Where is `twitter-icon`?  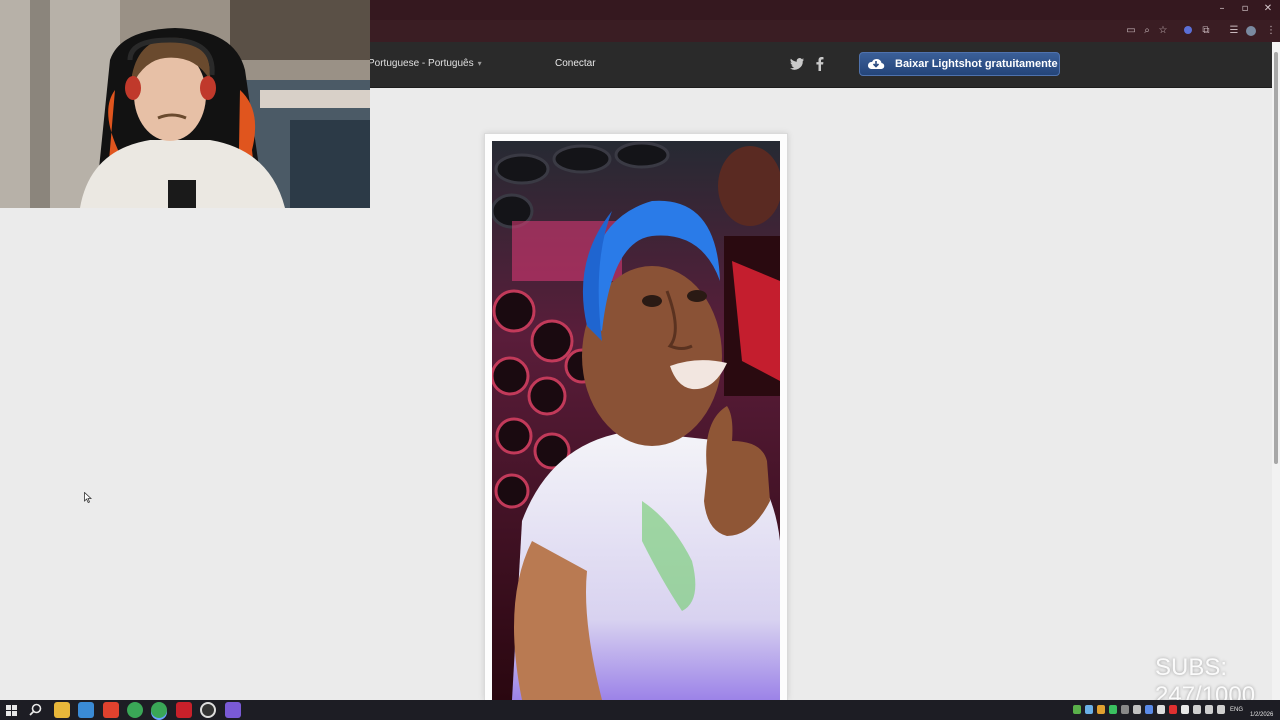
twitter-icon is located at coordinates (797, 64).